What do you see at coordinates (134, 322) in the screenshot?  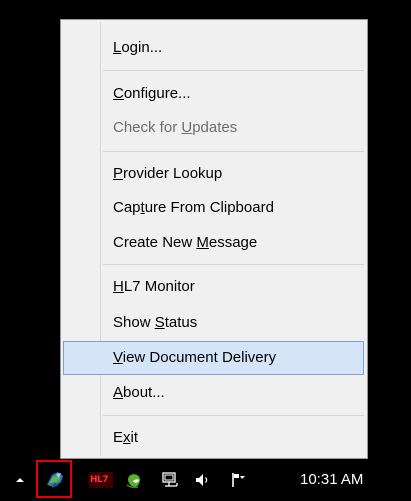 I see `menu-item-label: Show` at bounding box center [134, 322].